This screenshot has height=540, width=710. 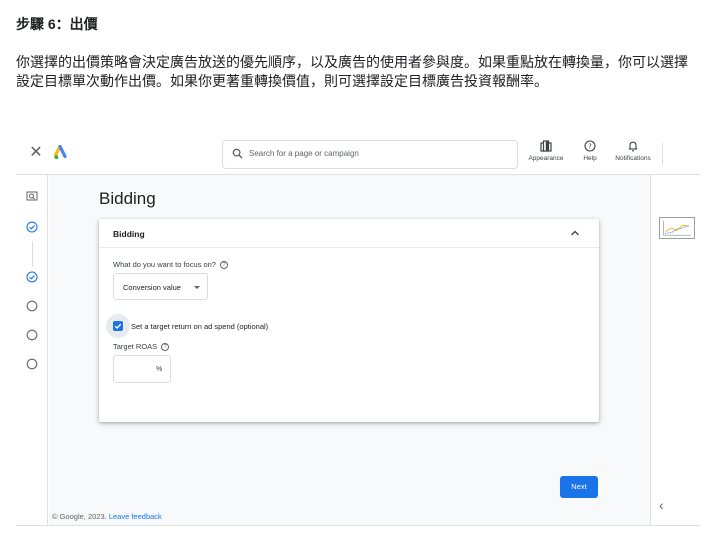 I want to click on next-button: Next, so click(x=579, y=487).